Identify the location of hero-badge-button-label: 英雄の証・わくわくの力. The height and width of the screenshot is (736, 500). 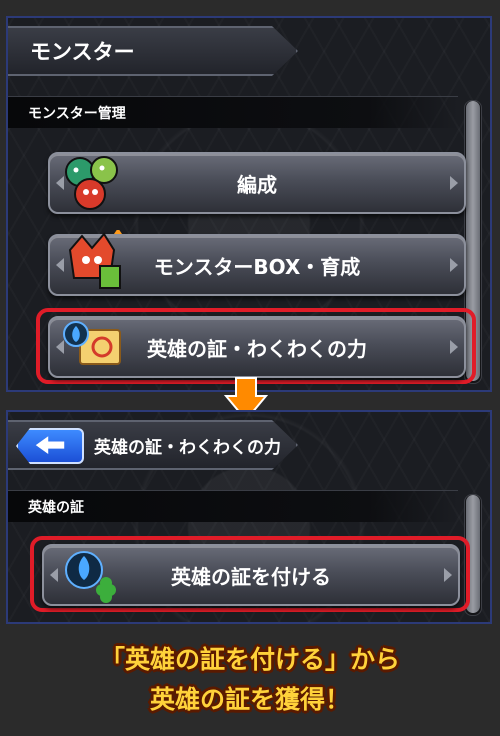
(257, 348).